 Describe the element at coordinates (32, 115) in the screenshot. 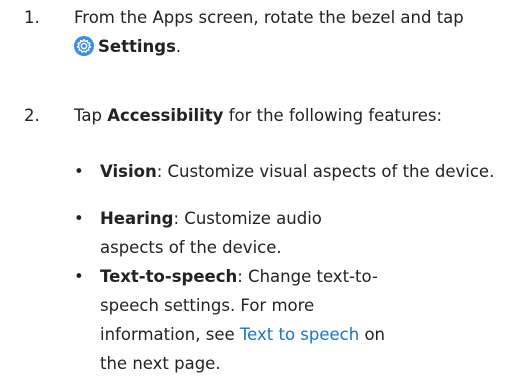

I see `step-number: 2.` at that location.